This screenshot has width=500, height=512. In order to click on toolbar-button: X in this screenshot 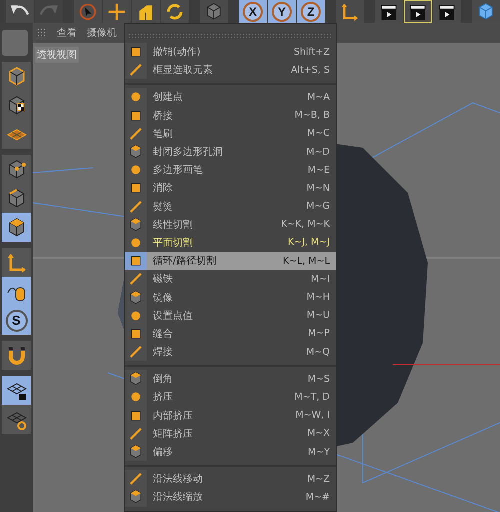, I will do `click(253, 11)`.